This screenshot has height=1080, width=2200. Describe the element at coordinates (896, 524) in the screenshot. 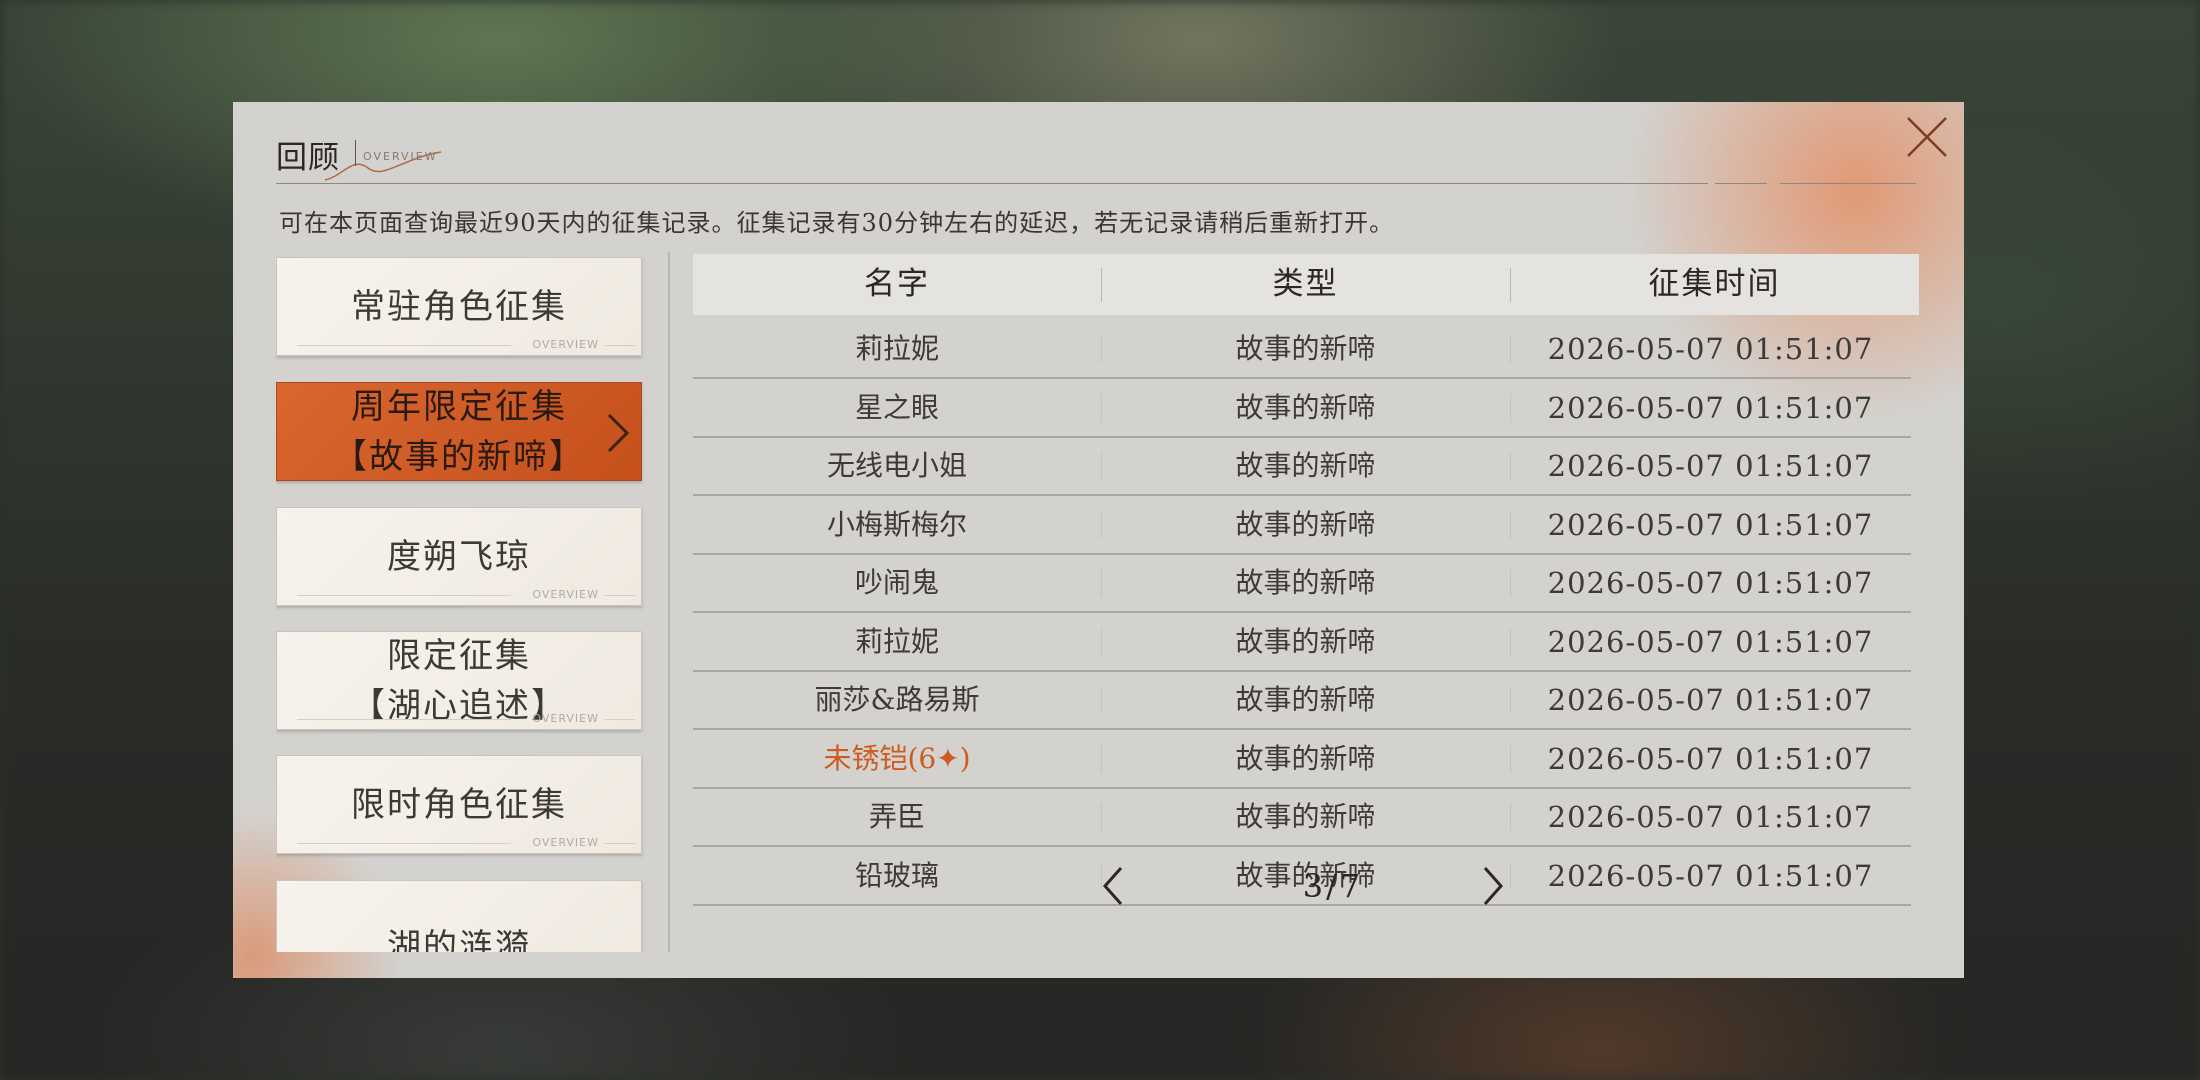

I see `cell-name: 小梅斯梅尔` at that location.